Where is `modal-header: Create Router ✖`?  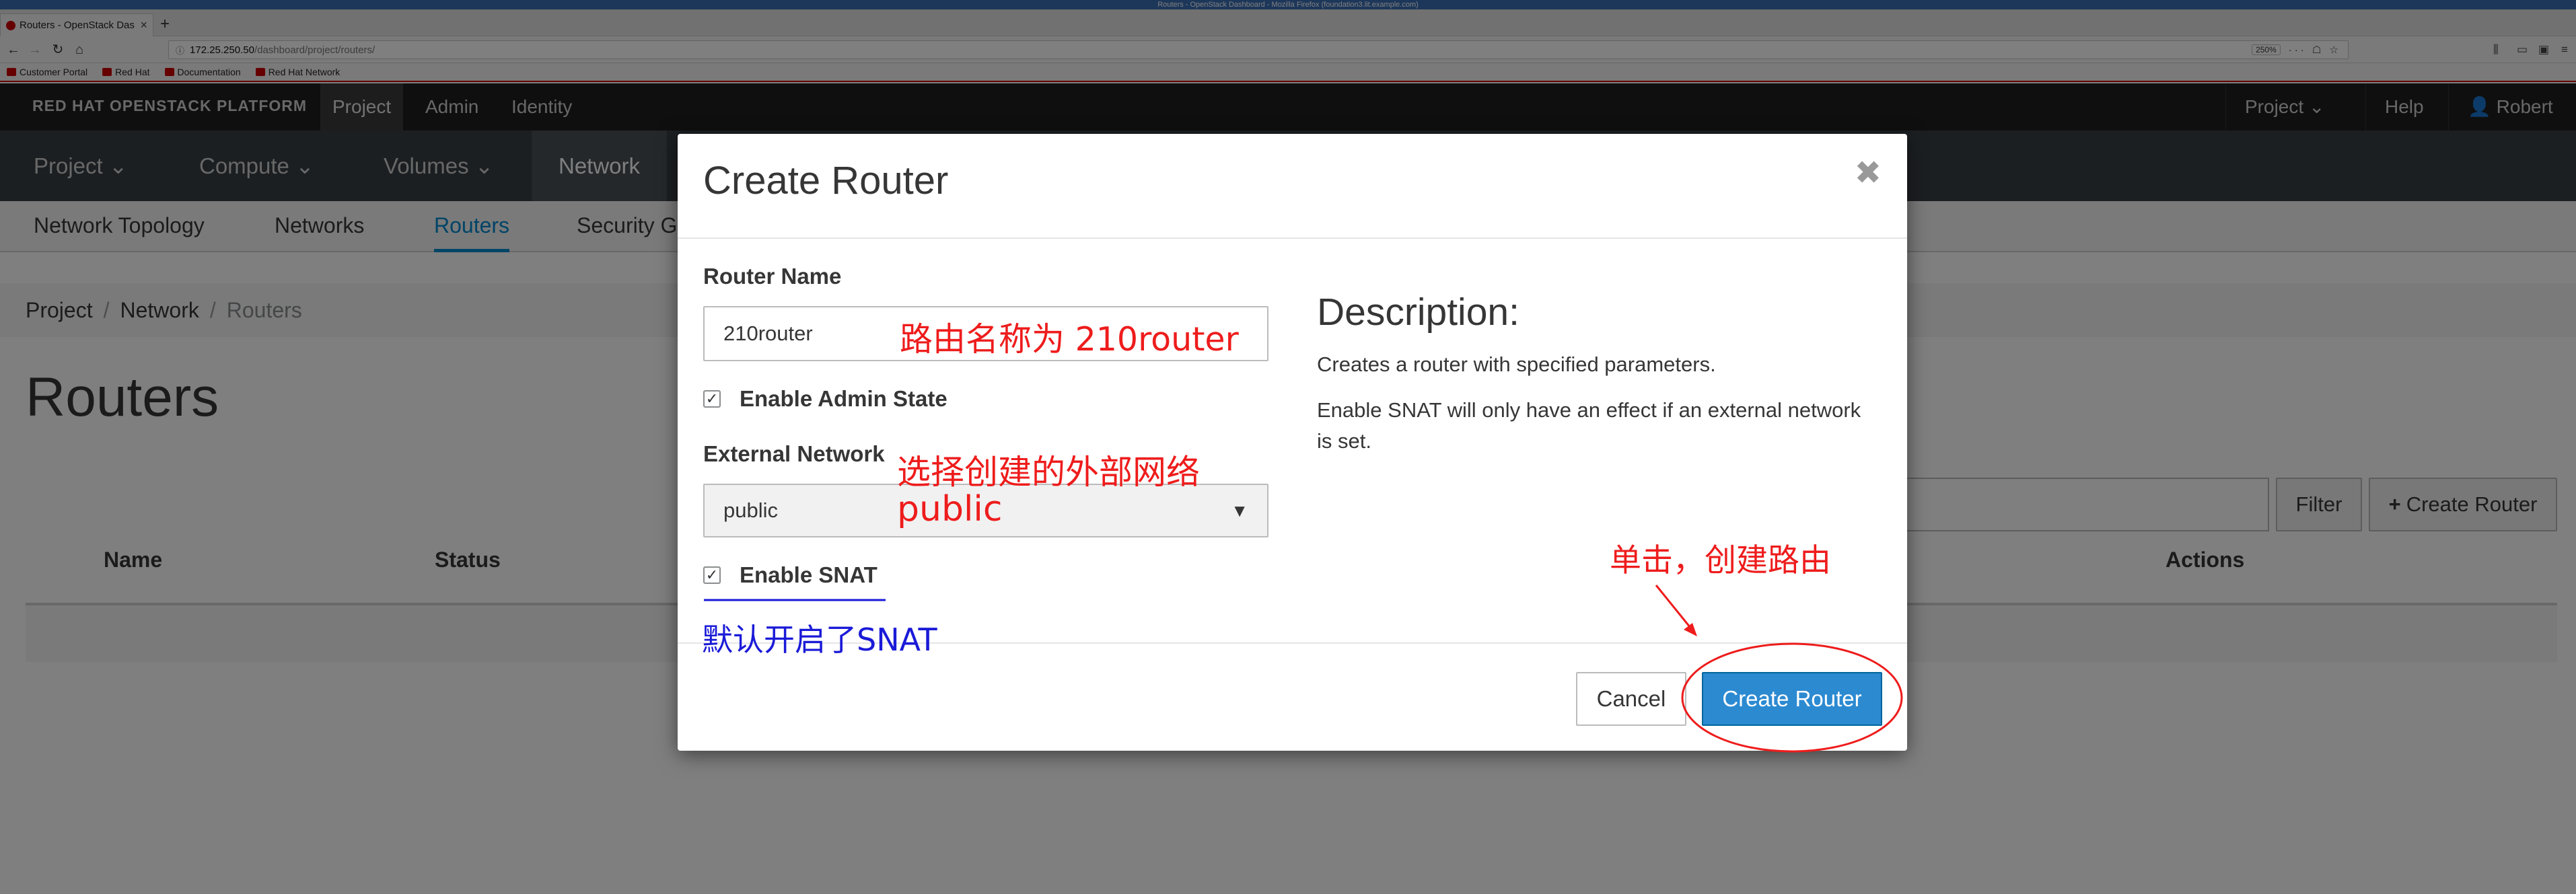 modal-header: Create Router ✖ is located at coordinates (1292, 186).